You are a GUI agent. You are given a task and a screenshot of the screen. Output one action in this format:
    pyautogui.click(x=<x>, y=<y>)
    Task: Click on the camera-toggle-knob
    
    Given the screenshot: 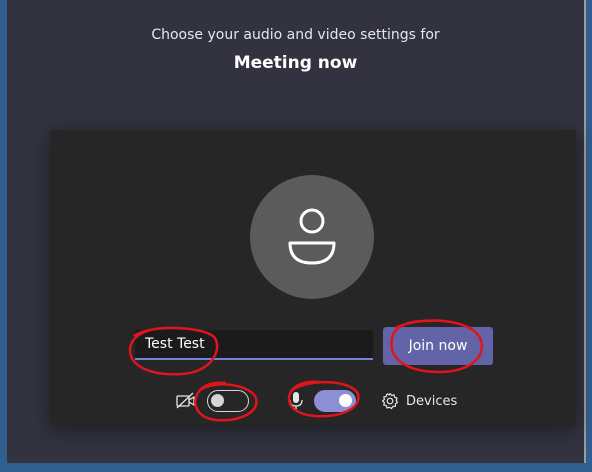 What is the action you would take?
    pyautogui.click(x=217, y=400)
    